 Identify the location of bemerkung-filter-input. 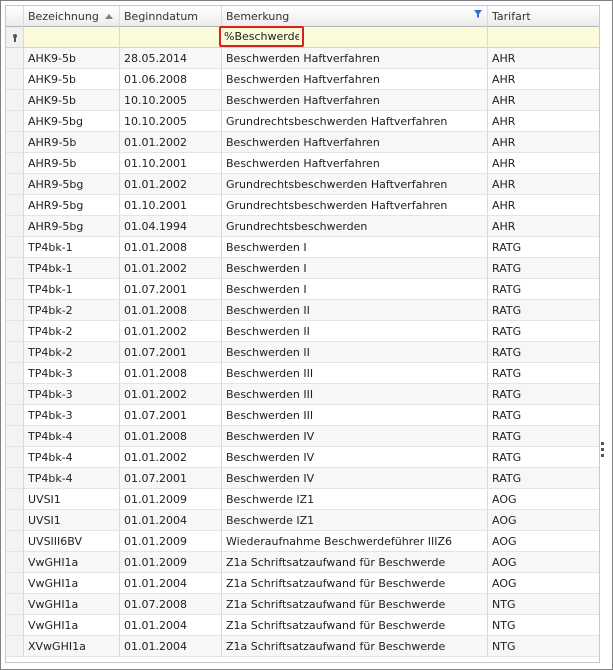
(261, 36).